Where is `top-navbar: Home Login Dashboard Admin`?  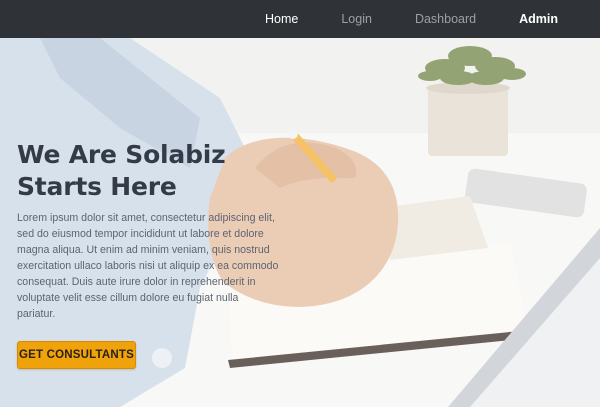 top-navbar: Home Login Dashboard Admin is located at coordinates (300, 19).